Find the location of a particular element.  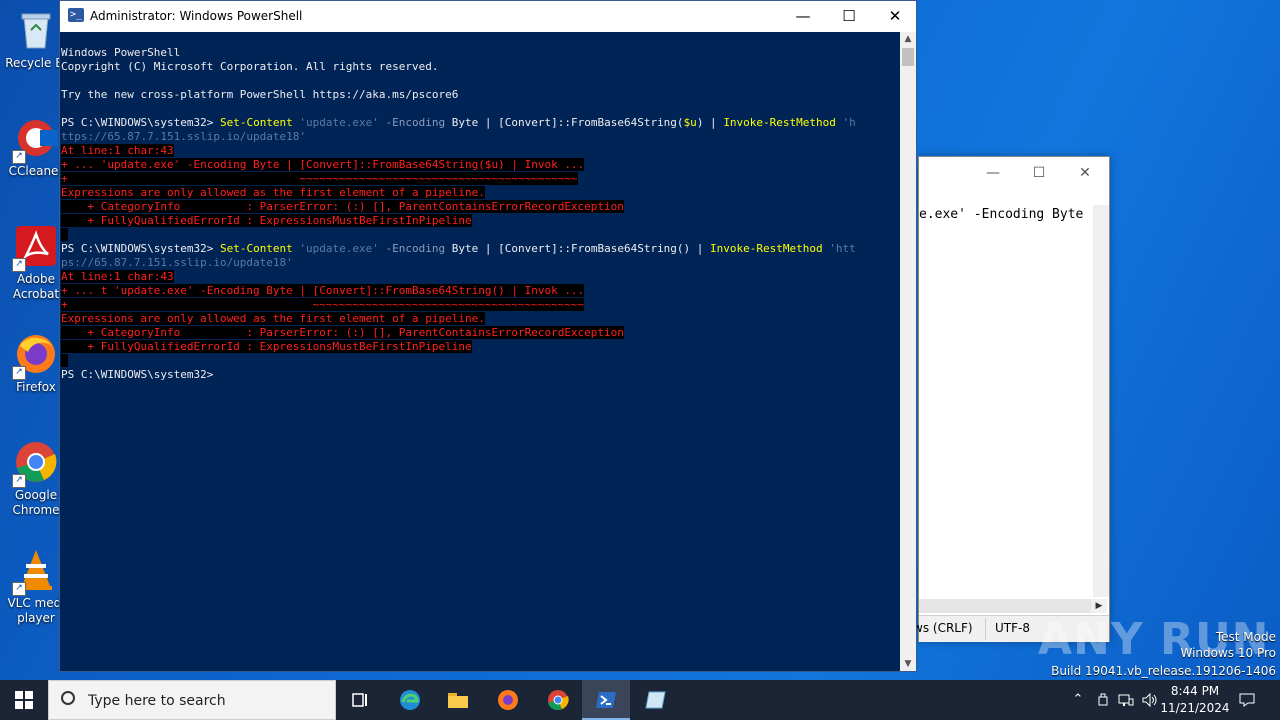

firefox-icon is located at coordinates (508, 700).